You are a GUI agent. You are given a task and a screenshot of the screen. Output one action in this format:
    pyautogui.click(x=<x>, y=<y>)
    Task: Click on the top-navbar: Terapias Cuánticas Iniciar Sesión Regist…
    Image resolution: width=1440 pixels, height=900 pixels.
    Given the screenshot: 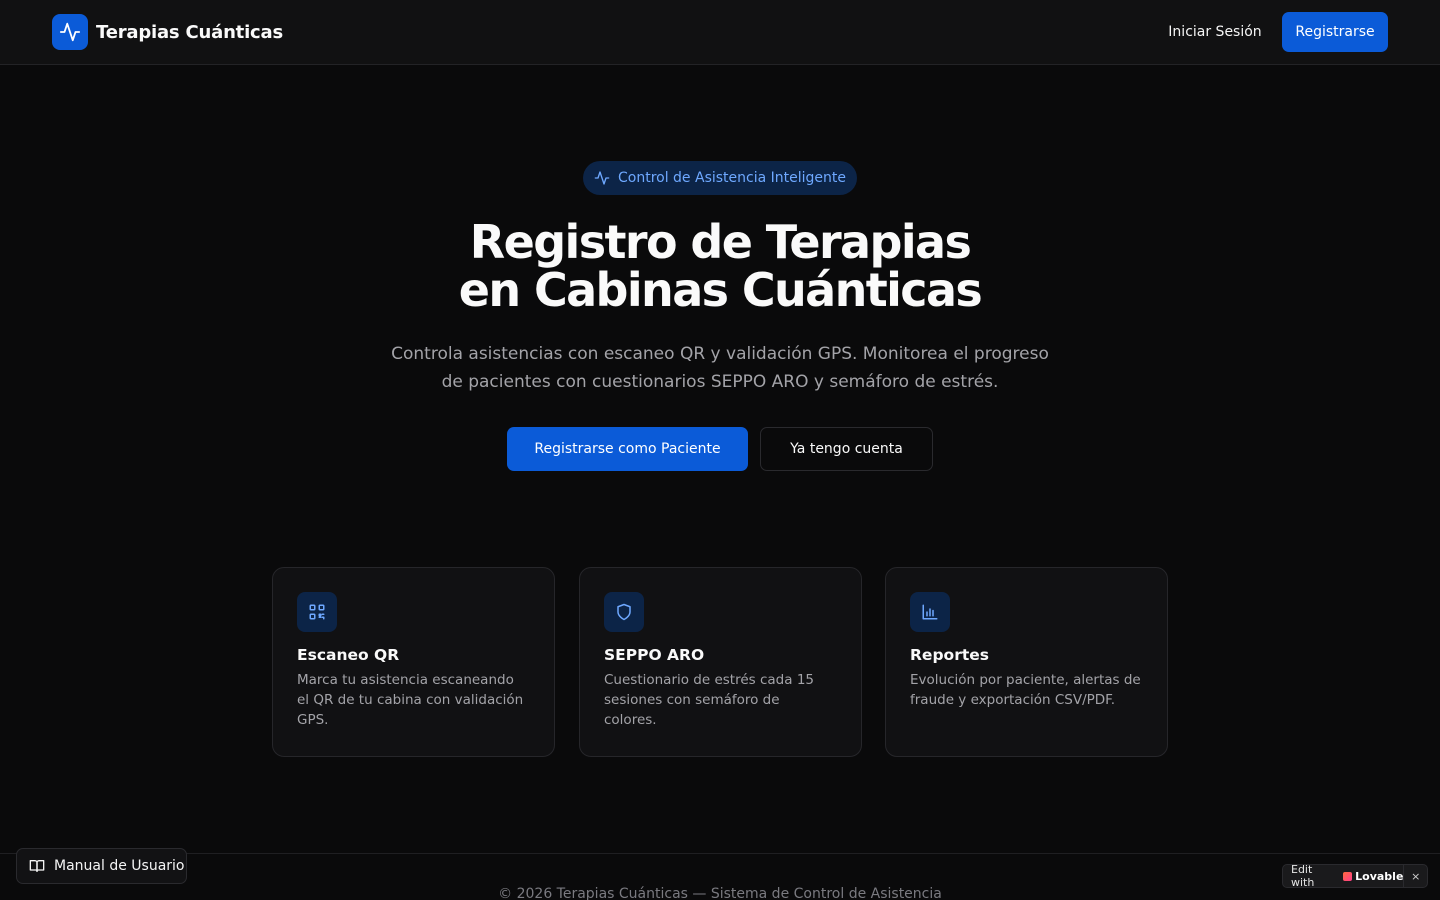 What is the action you would take?
    pyautogui.click(x=720, y=32)
    